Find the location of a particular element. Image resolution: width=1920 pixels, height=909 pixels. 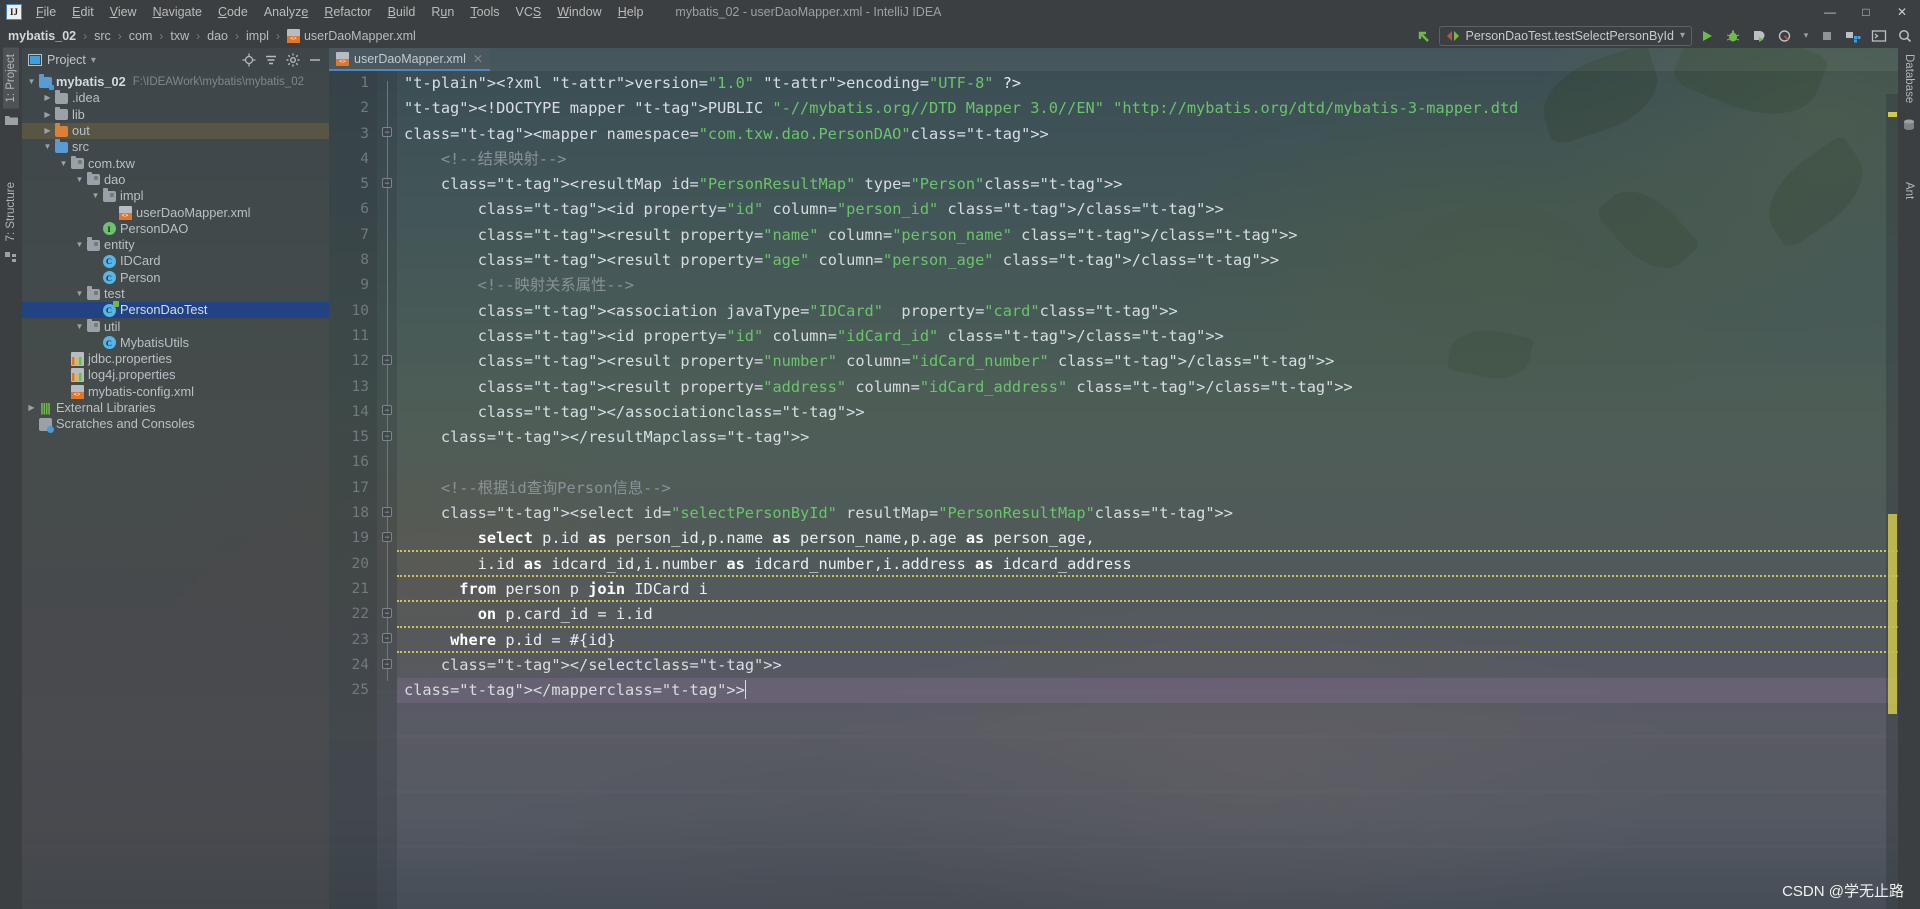

menu-help: Help is located at coordinates (631, 12).